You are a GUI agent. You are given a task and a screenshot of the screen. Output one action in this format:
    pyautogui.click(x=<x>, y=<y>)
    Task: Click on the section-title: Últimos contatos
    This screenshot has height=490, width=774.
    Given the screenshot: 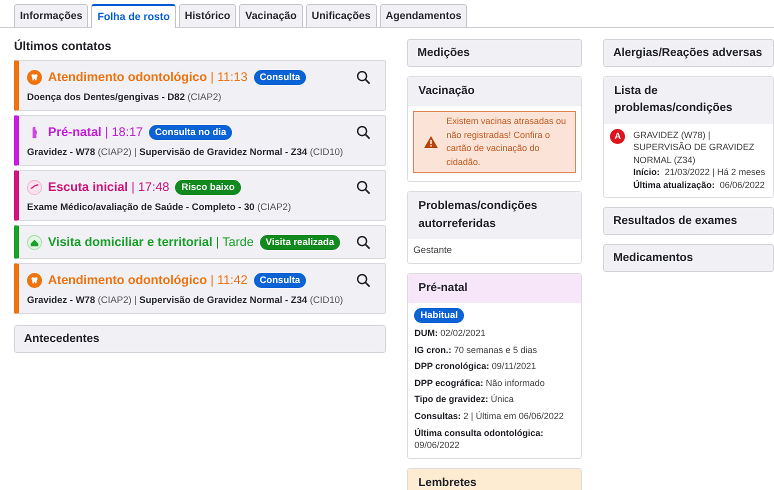 What is the action you would take?
    pyautogui.click(x=63, y=46)
    